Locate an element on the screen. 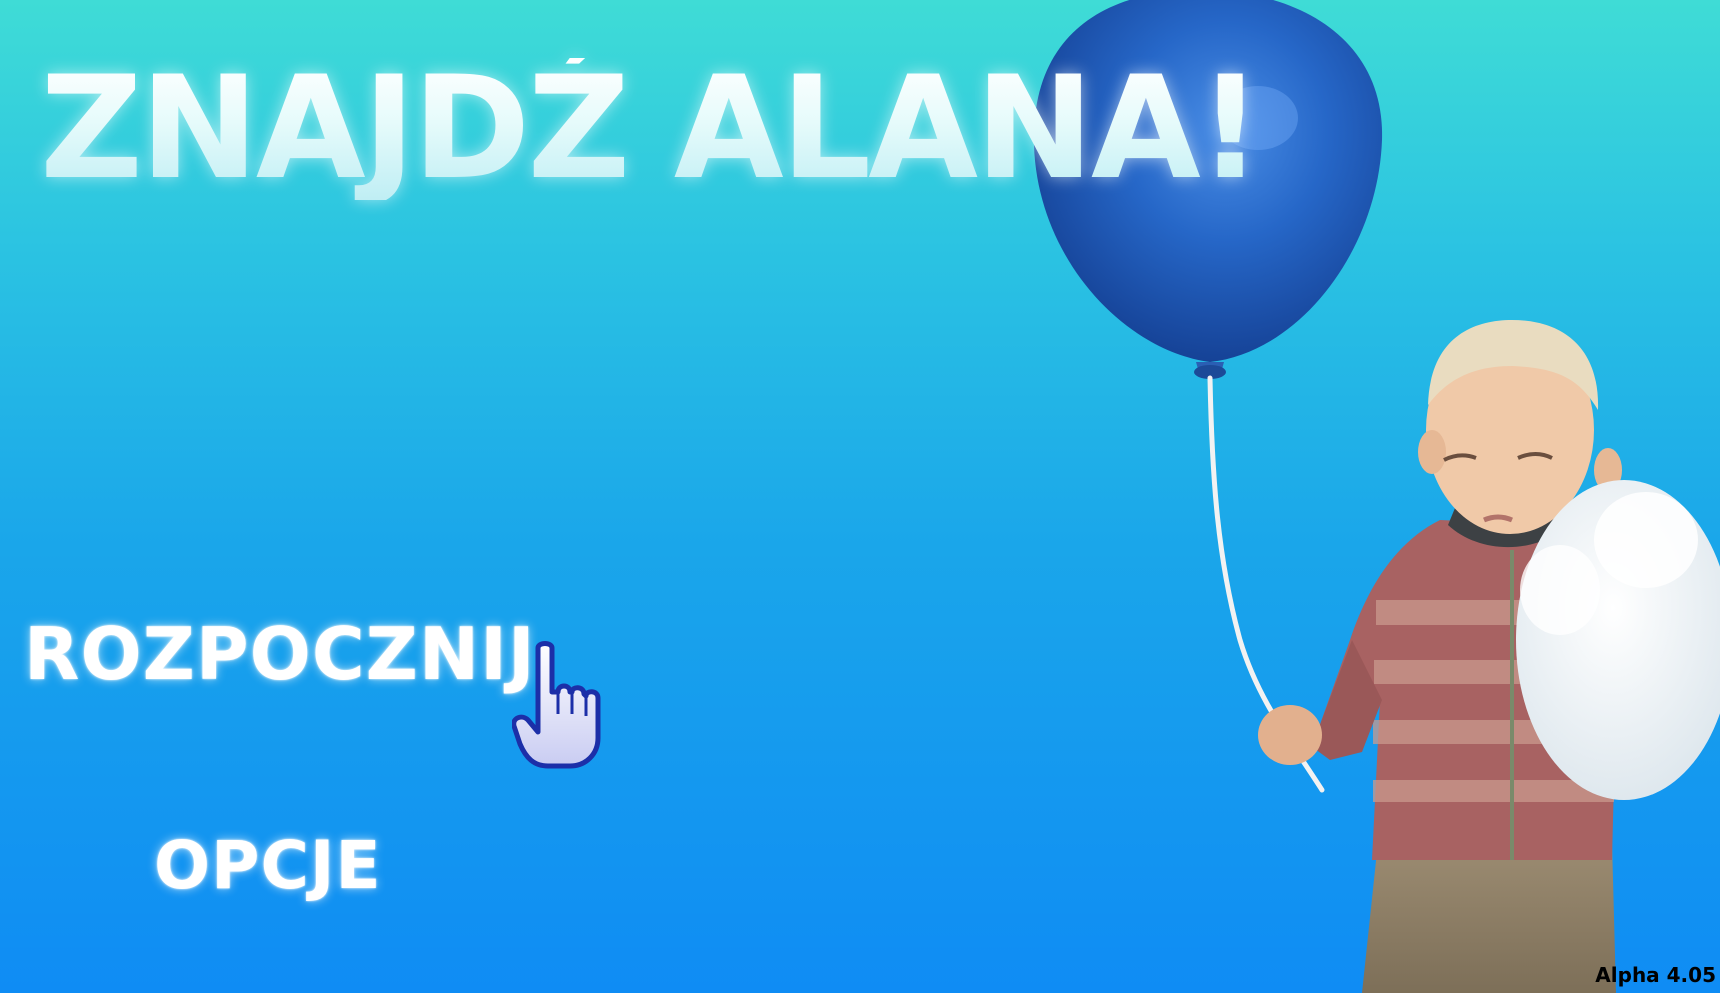 This screenshot has width=1720, height=993. options-button: OPCJE is located at coordinates (268, 865).